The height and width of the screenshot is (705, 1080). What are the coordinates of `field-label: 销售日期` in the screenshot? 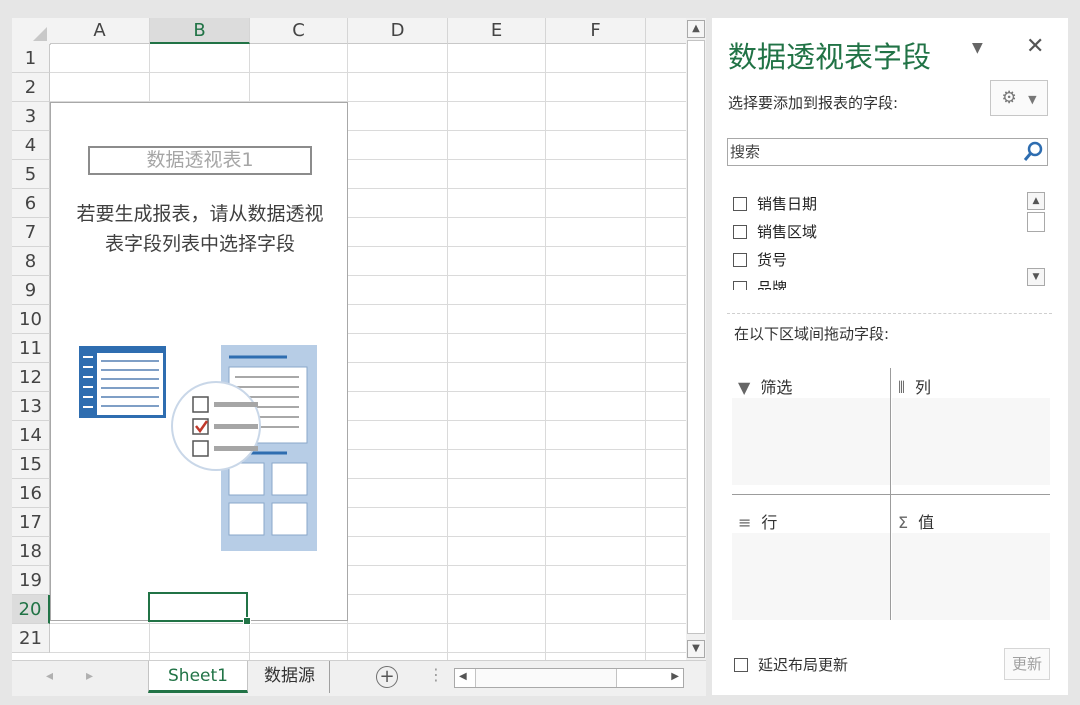 It's located at (787, 204).